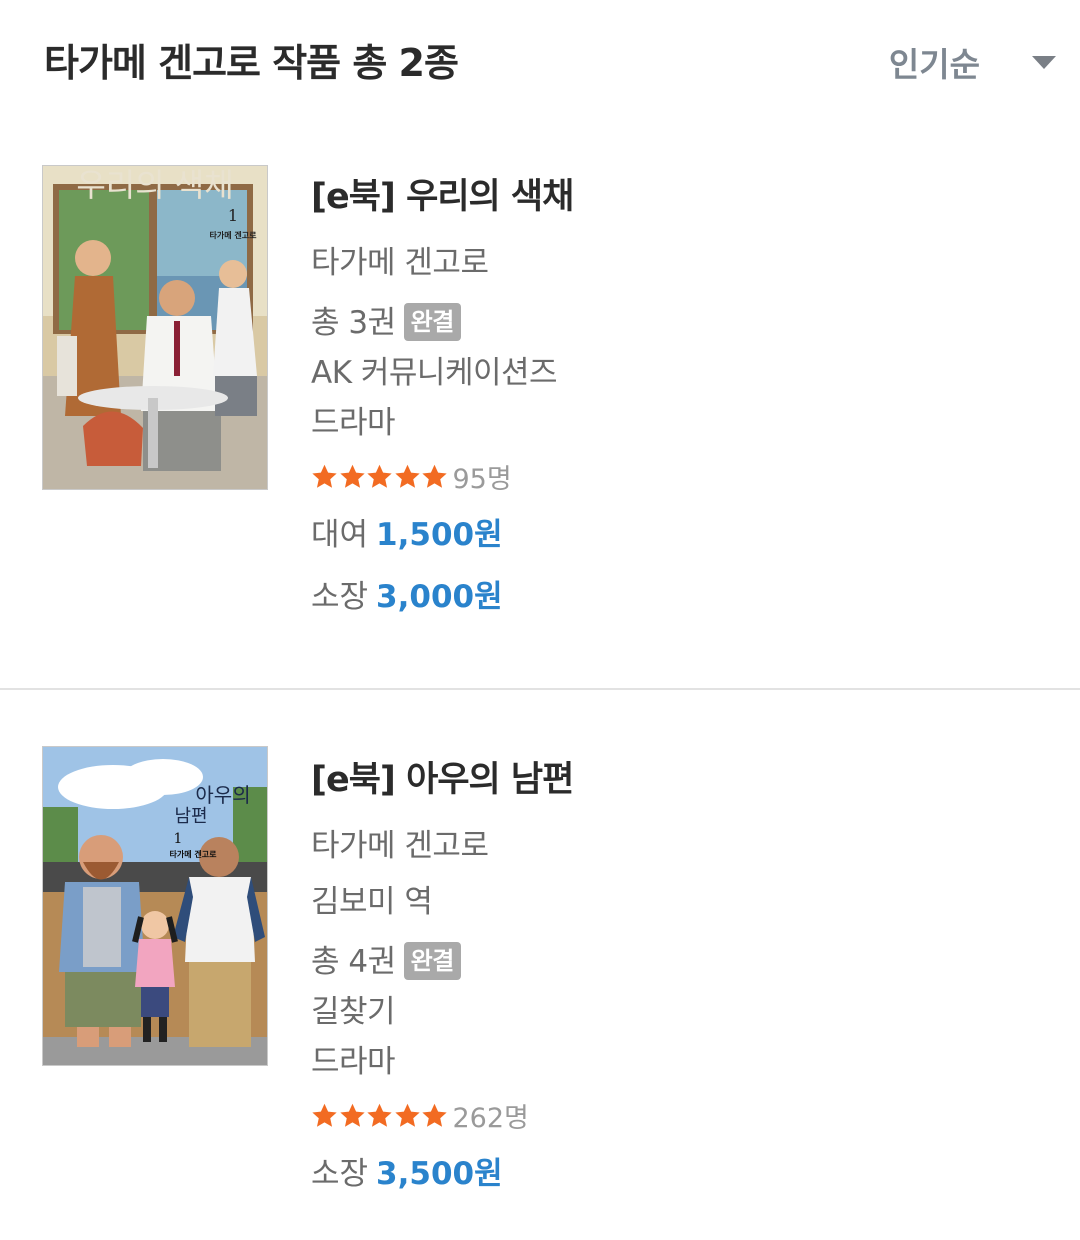  I want to click on page-header: 타가메 겐고로 작품 총 2종 인기순, so click(540, 60).